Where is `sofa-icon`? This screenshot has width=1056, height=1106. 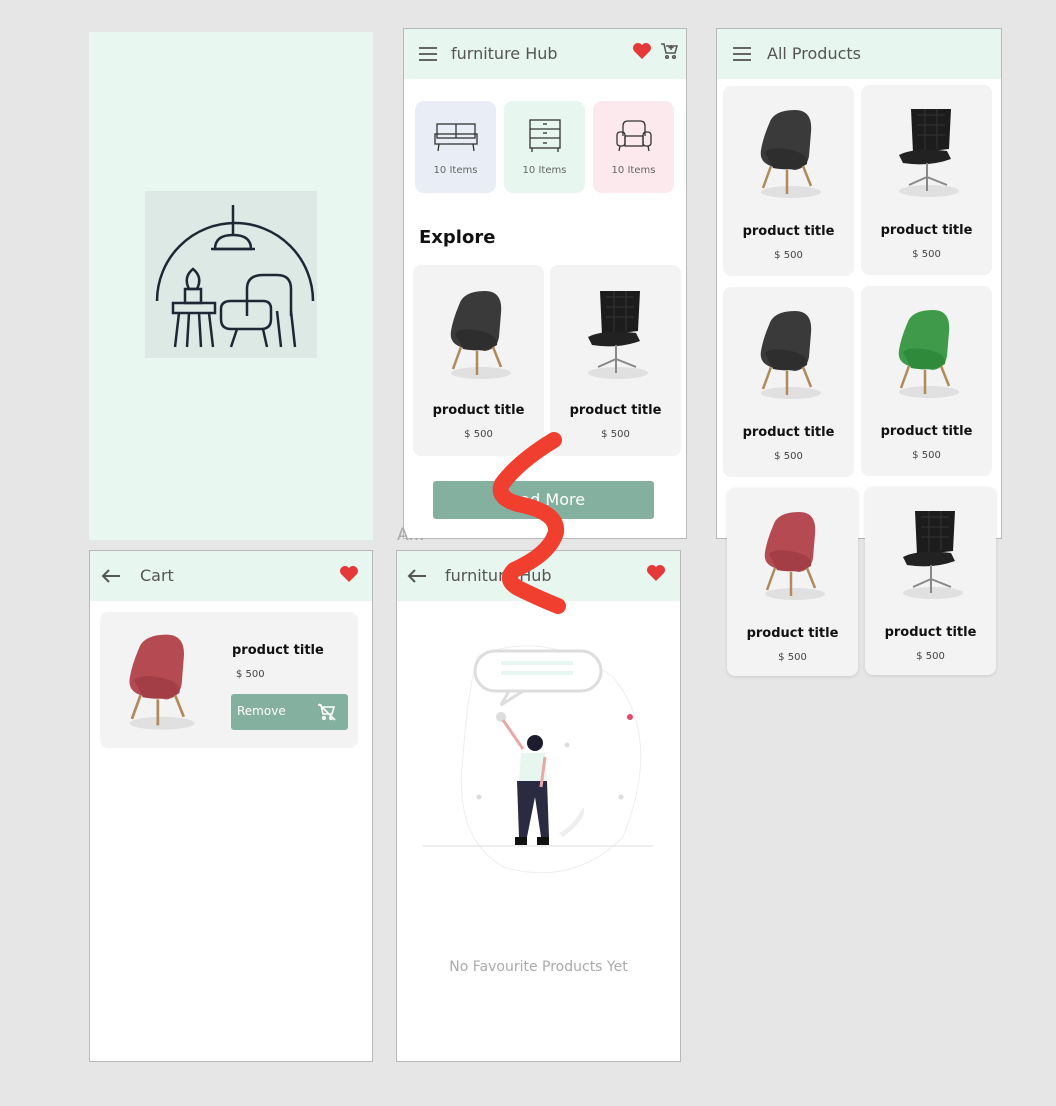 sofa-icon is located at coordinates (456, 137).